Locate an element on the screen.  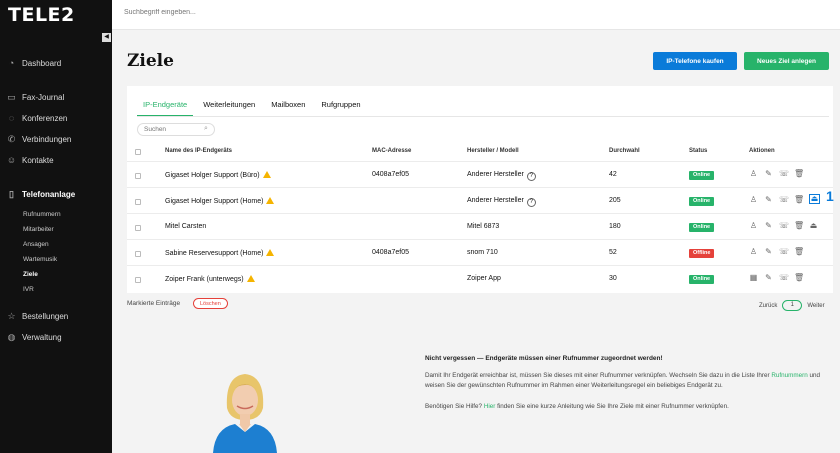
annotation-marker: 1 is located at coordinates (830, 196).